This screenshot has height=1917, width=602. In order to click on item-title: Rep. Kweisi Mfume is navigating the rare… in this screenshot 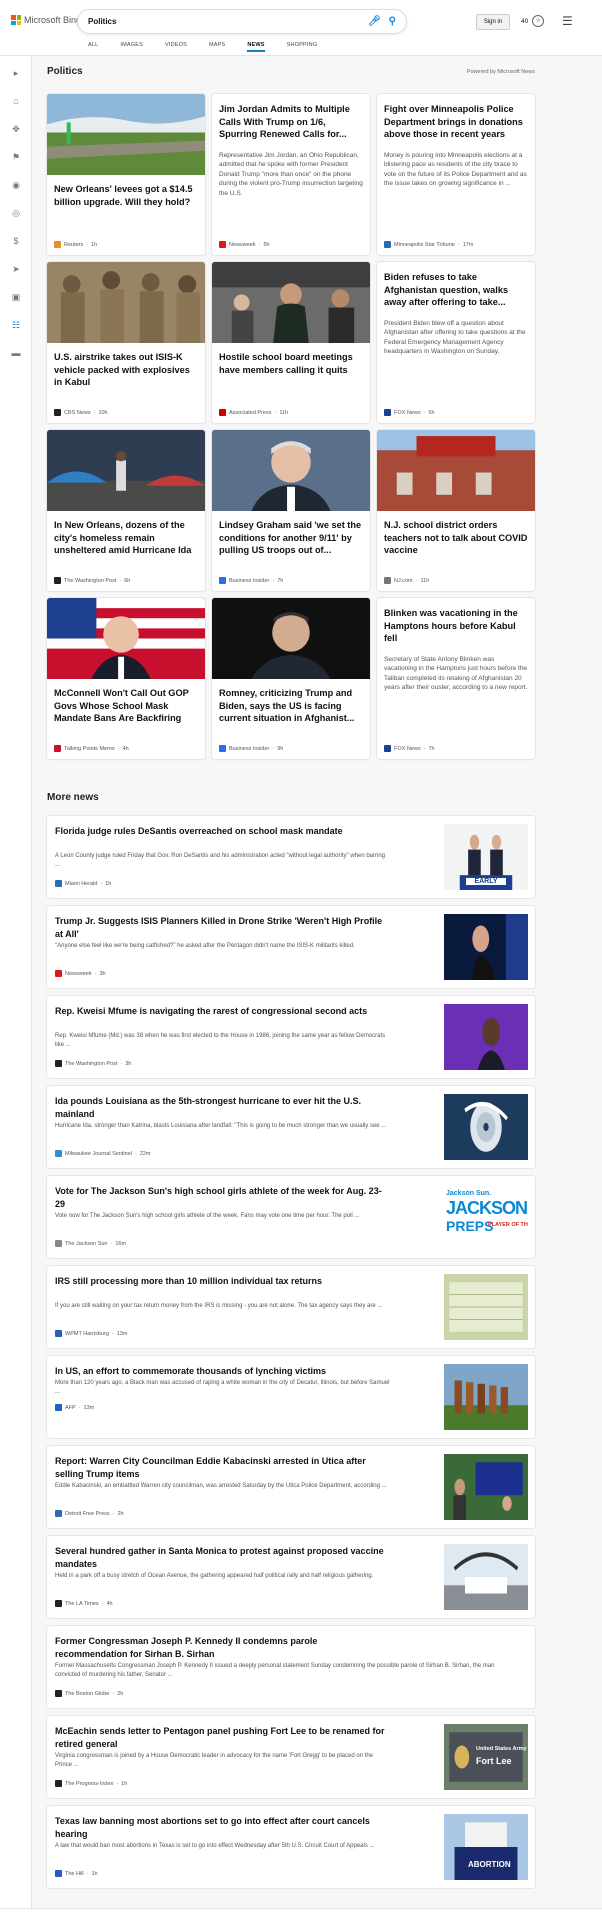, I will do `click(222, 1011)`.